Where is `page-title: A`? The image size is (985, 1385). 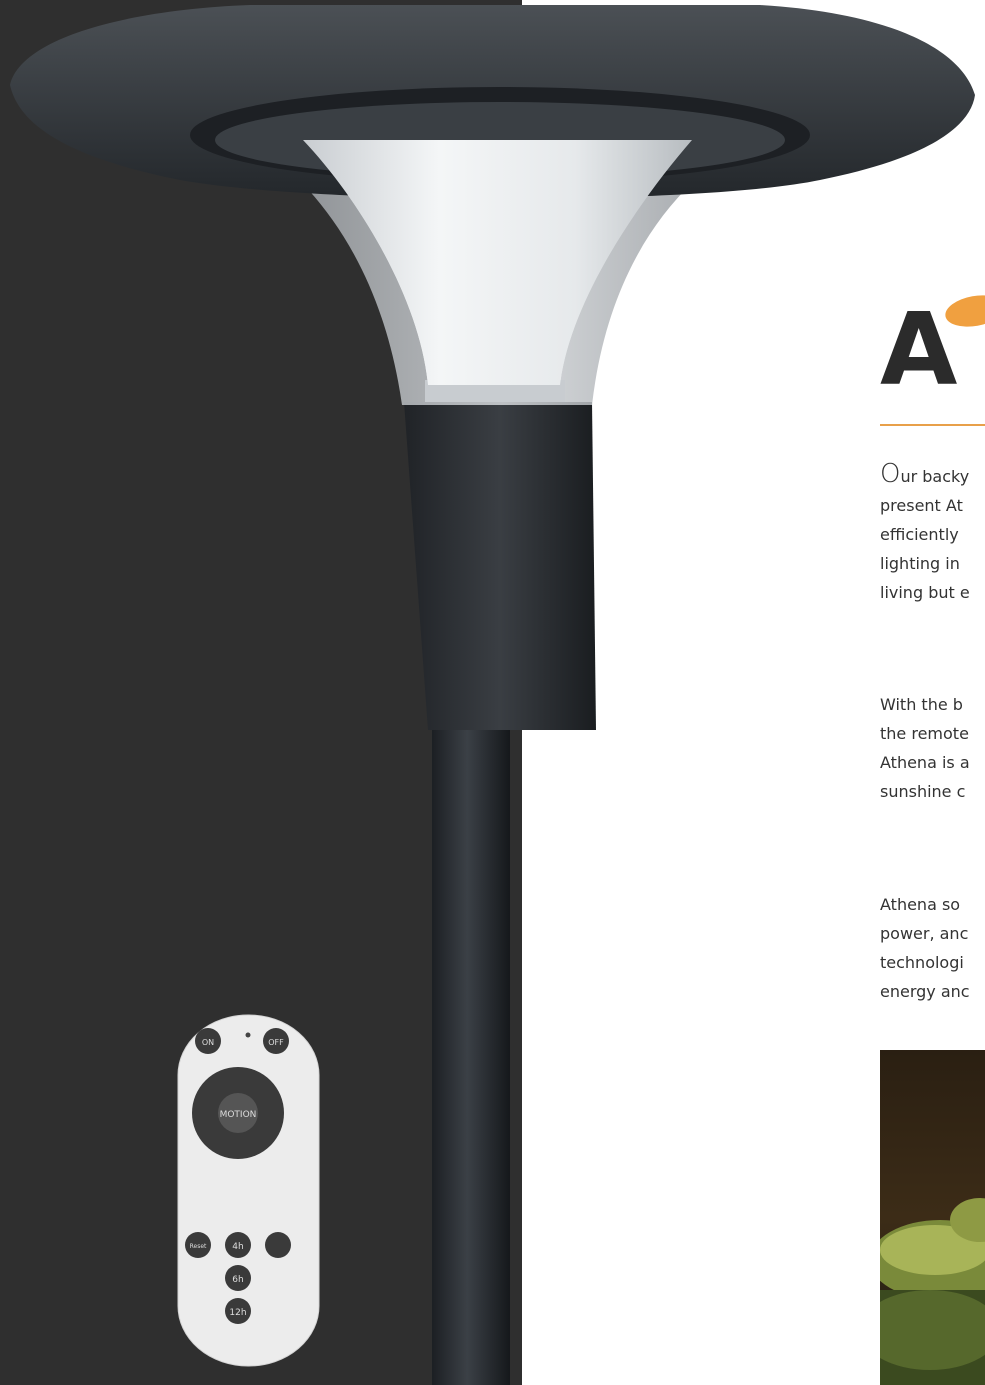 page-title: A is located at coordinates (922, 349).